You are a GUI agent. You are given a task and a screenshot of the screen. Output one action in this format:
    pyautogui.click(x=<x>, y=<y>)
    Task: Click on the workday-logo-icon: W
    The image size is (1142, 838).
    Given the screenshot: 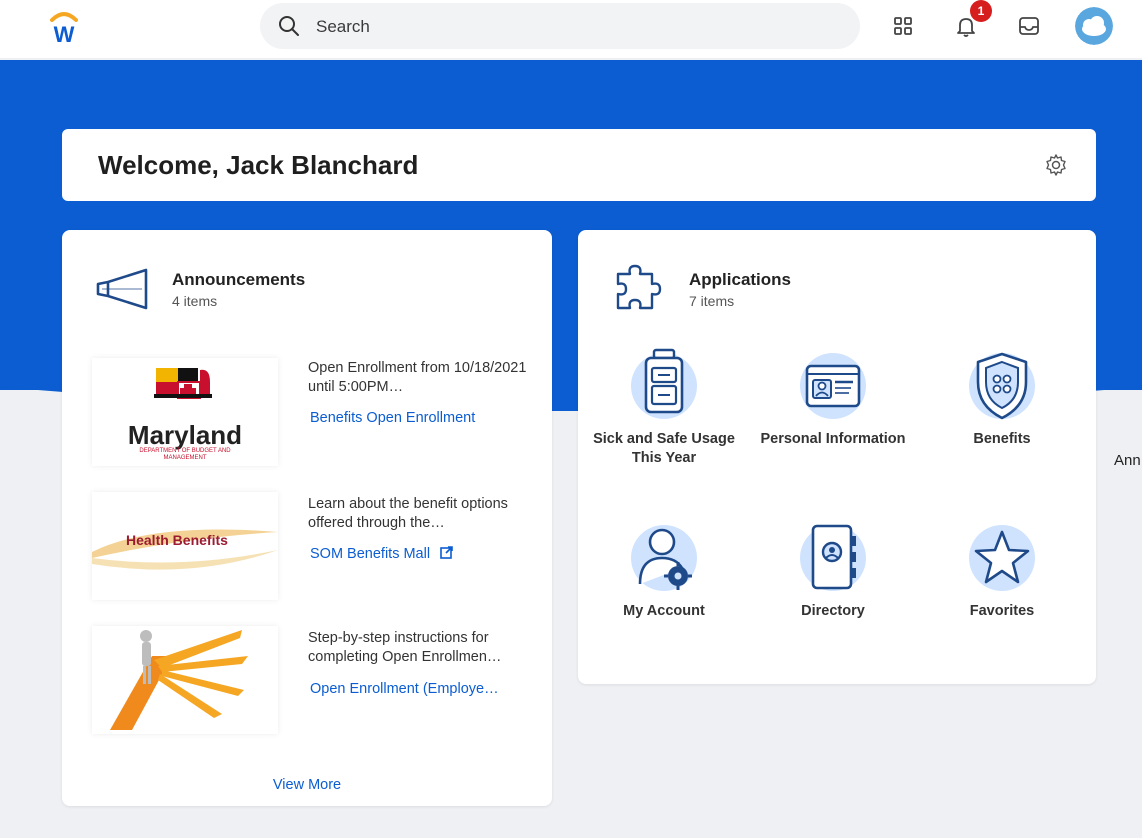 What is the action you would take?
    pyautogui.click(x=64, y=26)
    